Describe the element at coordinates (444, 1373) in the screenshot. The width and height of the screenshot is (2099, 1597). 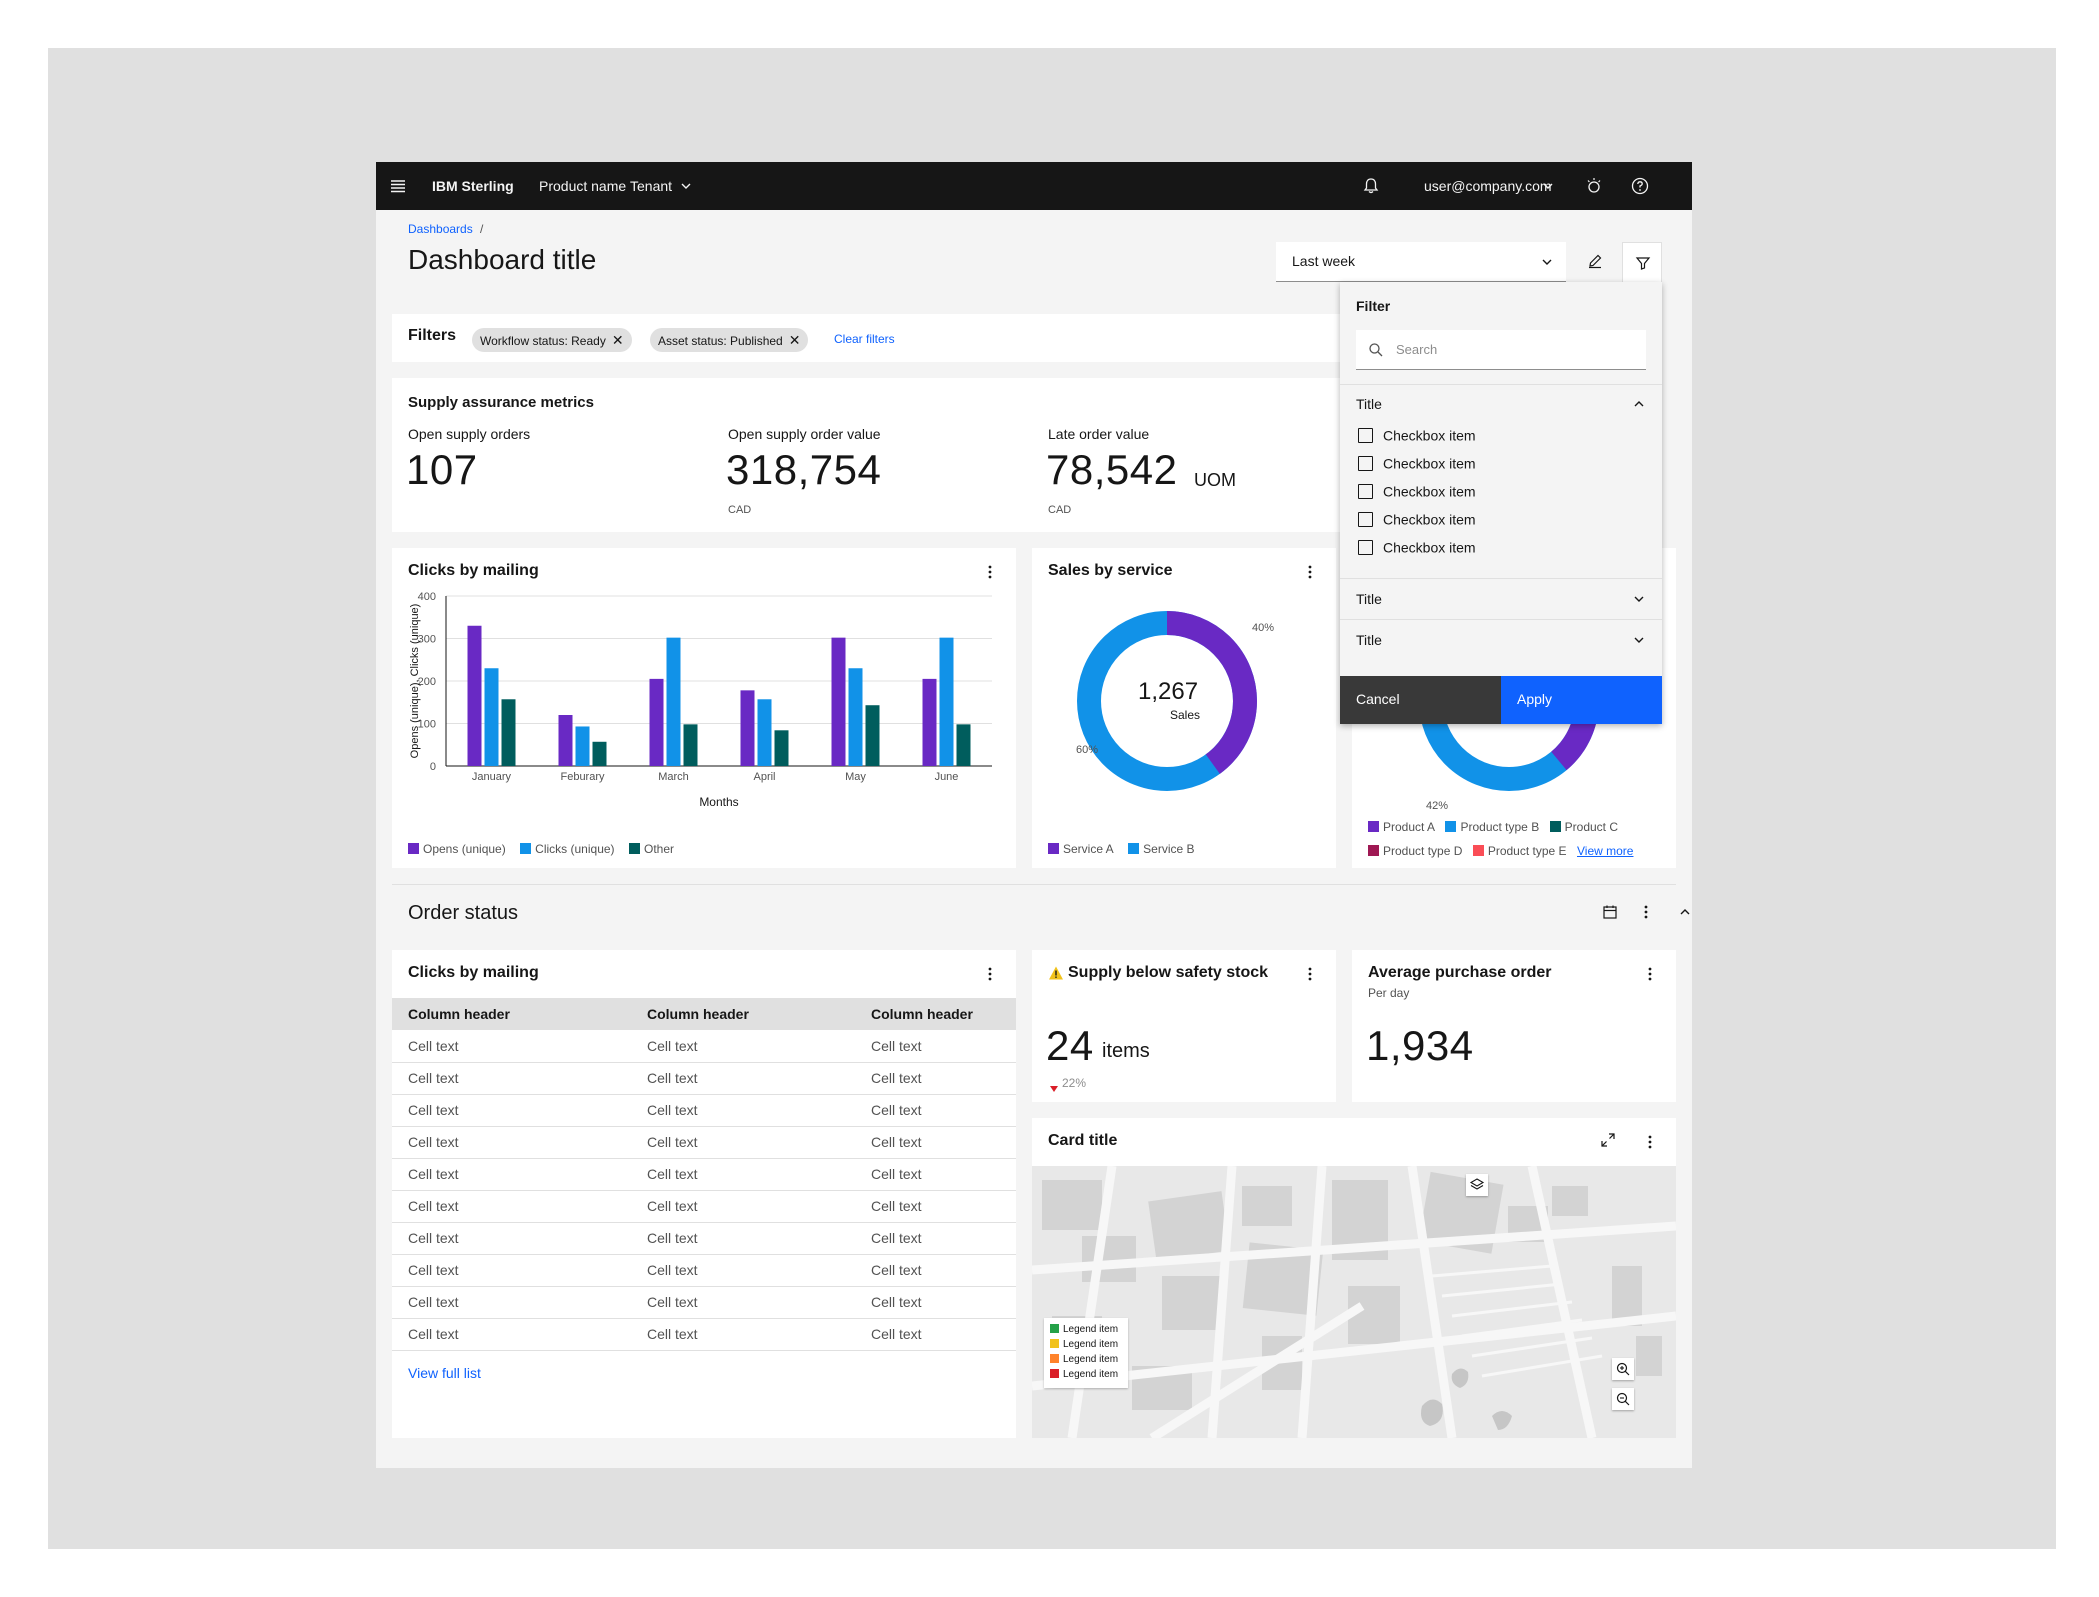
I see `view-full-list-link: View full list` at that location.